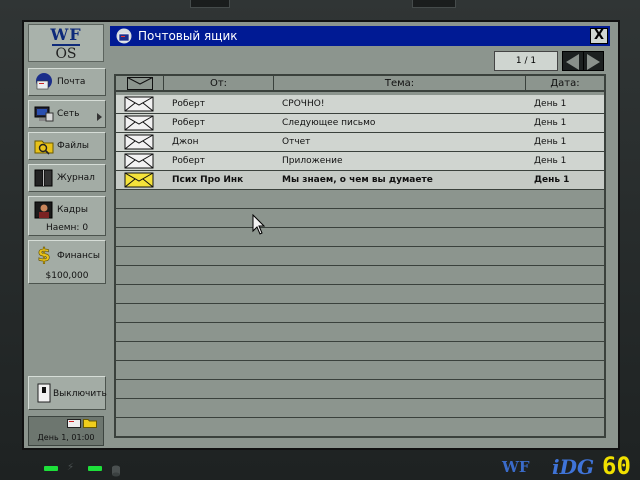 The image size is (640, 480). I want to click on bolt-icon: ⚡, so click(71, 467).